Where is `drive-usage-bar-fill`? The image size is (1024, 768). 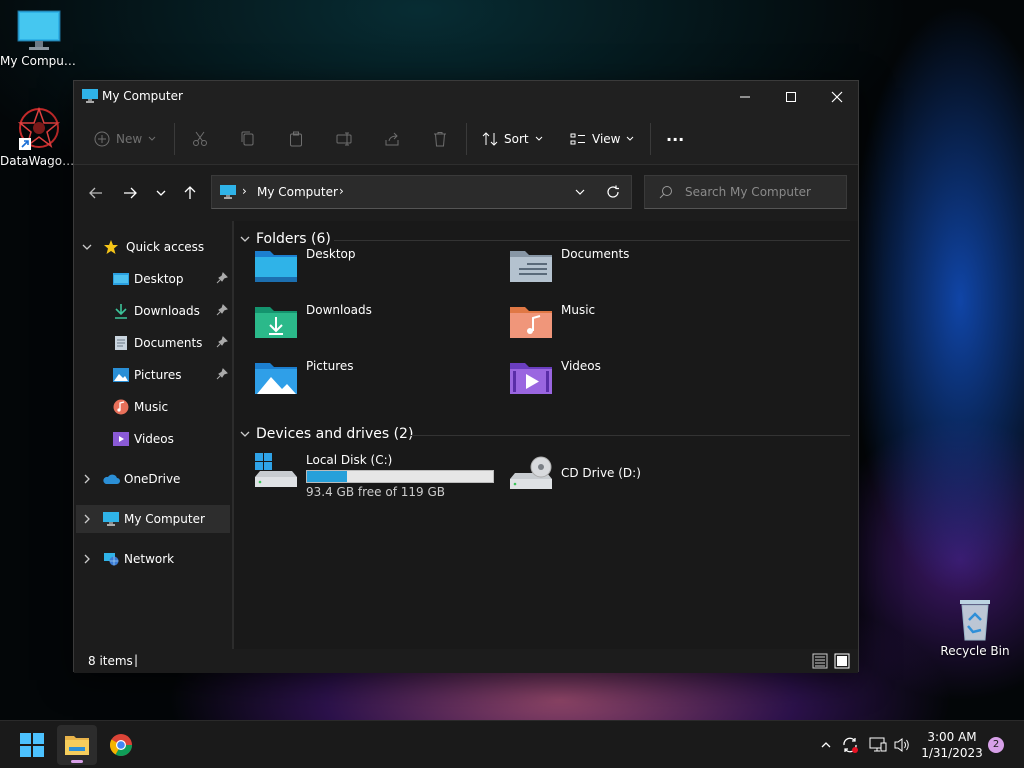
drive-usage-bar-fill is located at coordinates (327, 476).